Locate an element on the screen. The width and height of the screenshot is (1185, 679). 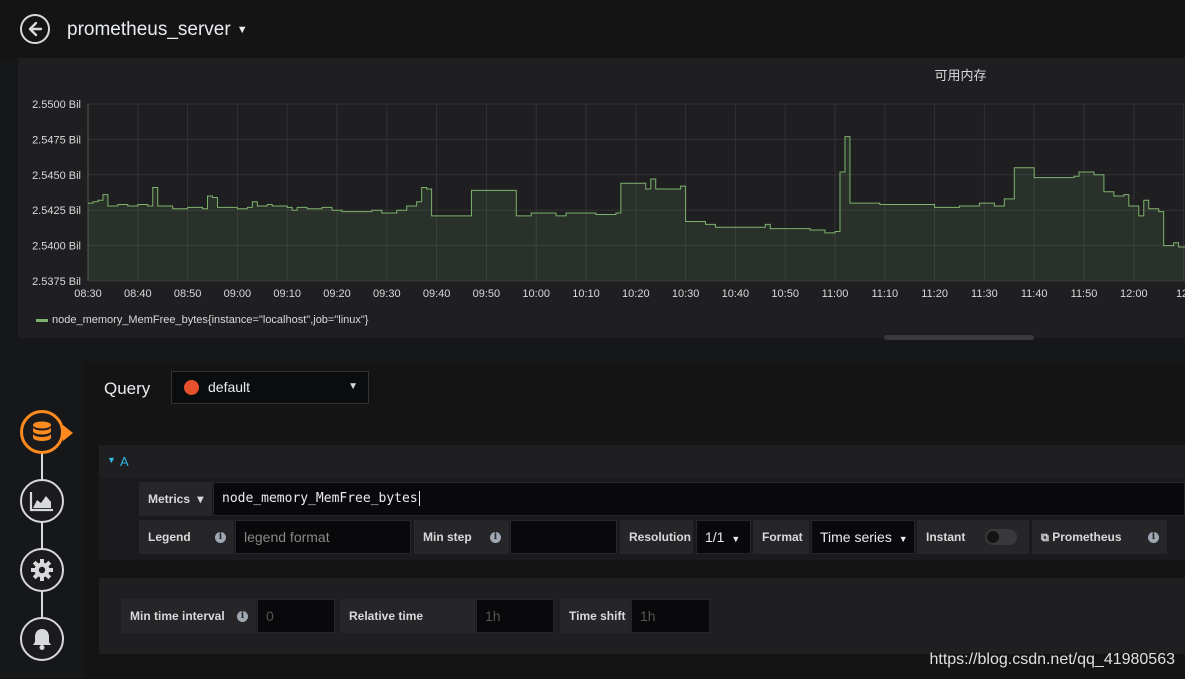
legend-format-input: legend format is located at coordinates (323, 537).